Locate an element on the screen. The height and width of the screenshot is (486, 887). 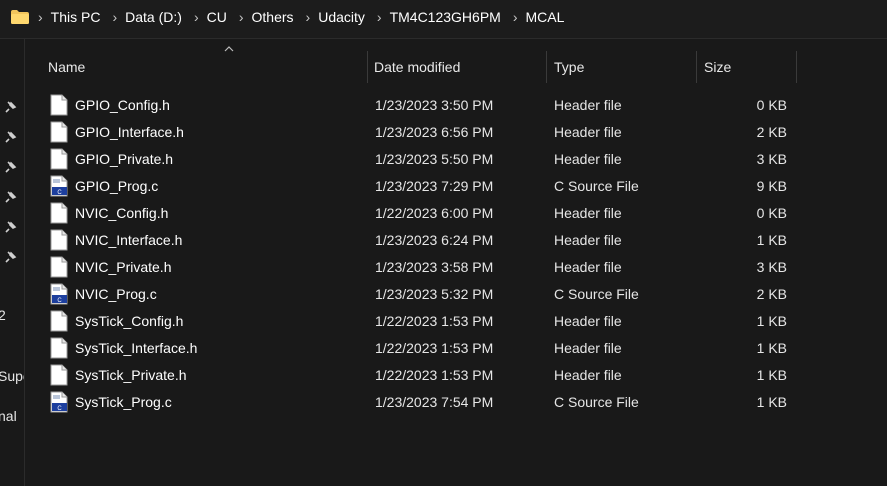
file-date-modified: 1/23/2023 5:32 PM is located at coordinates (434, 294).